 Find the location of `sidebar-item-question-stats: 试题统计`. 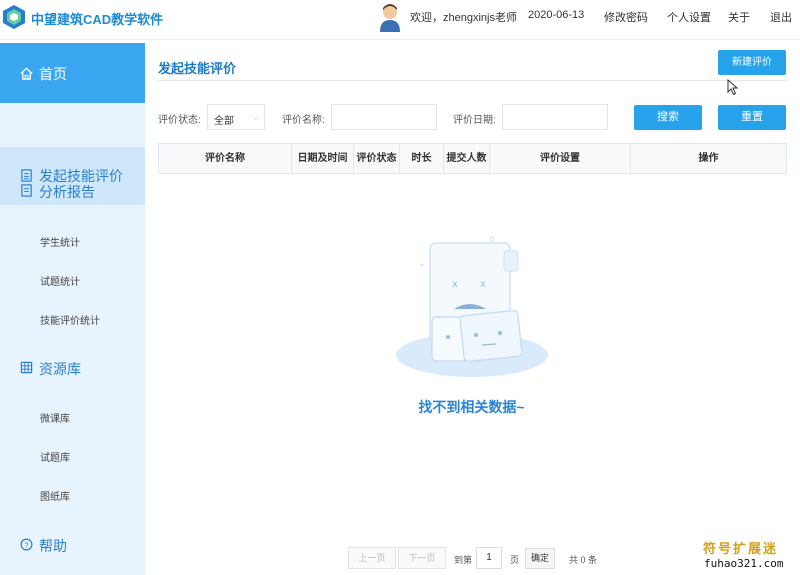

sidebar-item-question-stats: 试题统计 is located at coordinates (60, 280).